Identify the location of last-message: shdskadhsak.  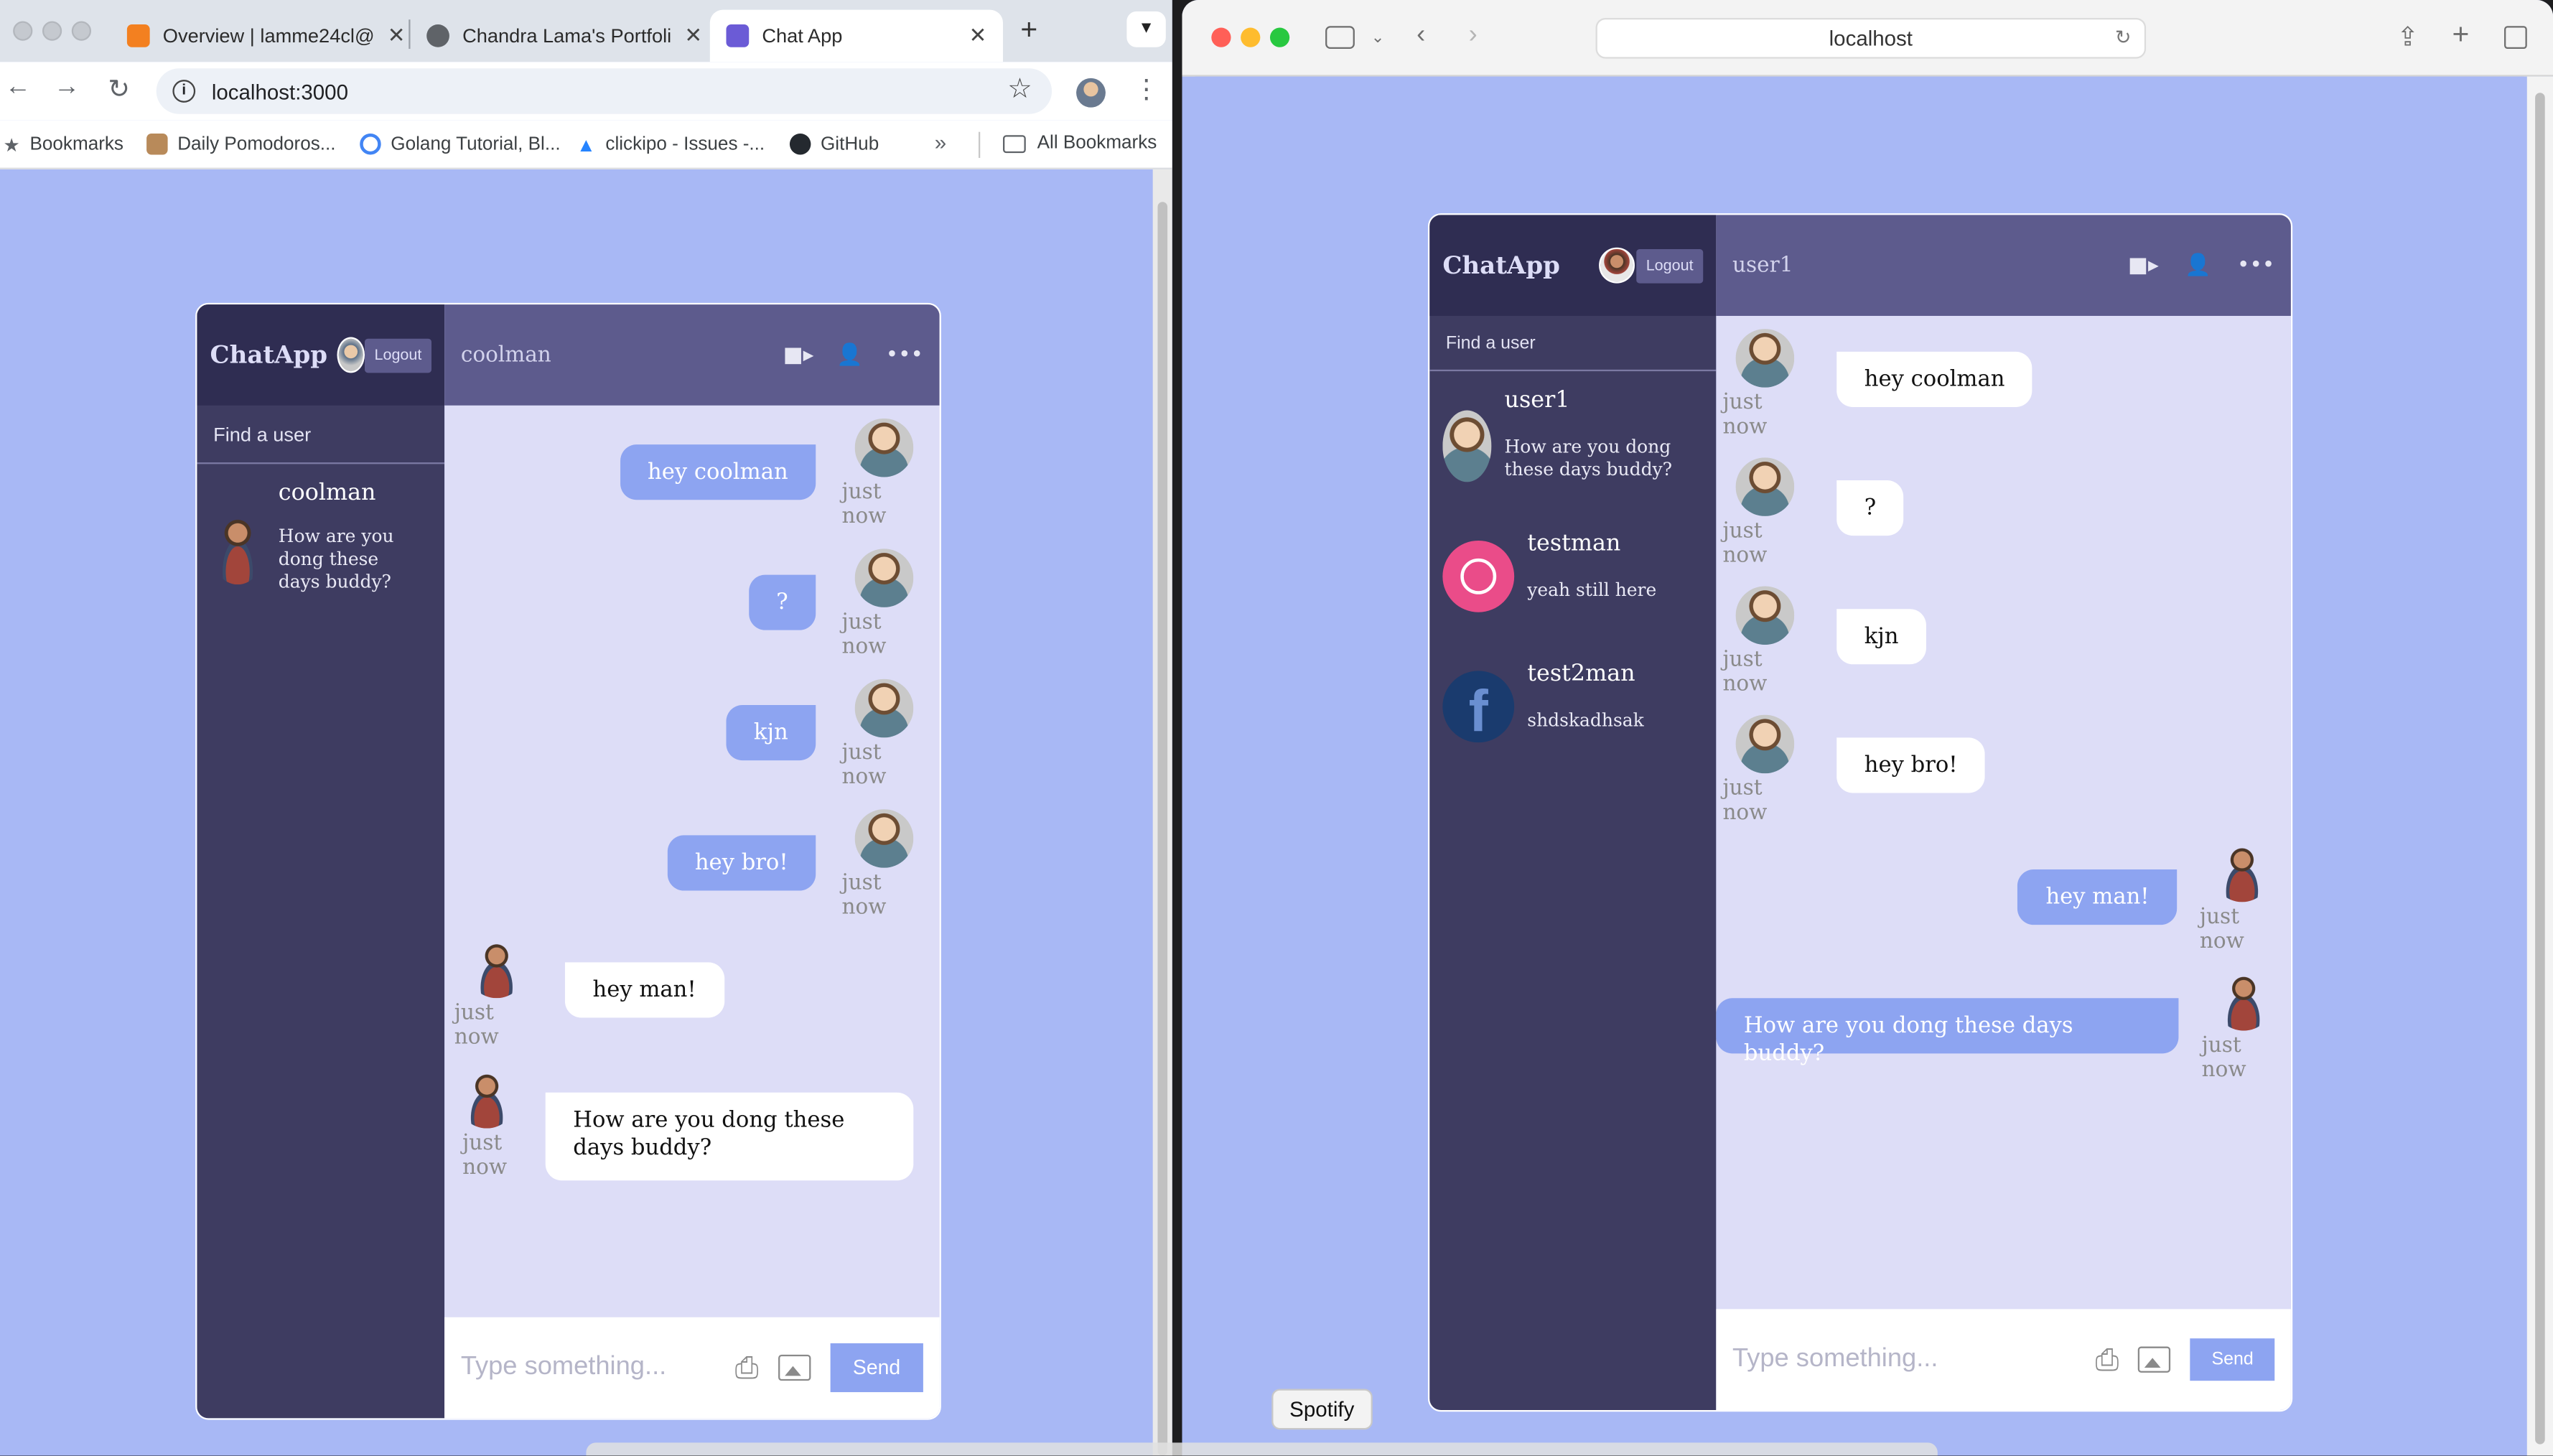
(1585, 720).